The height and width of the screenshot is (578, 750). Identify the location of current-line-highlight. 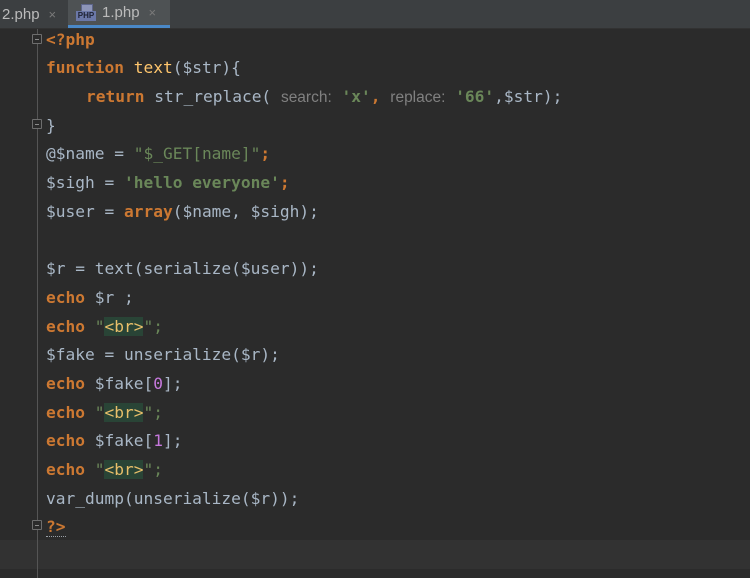
(375, 554).